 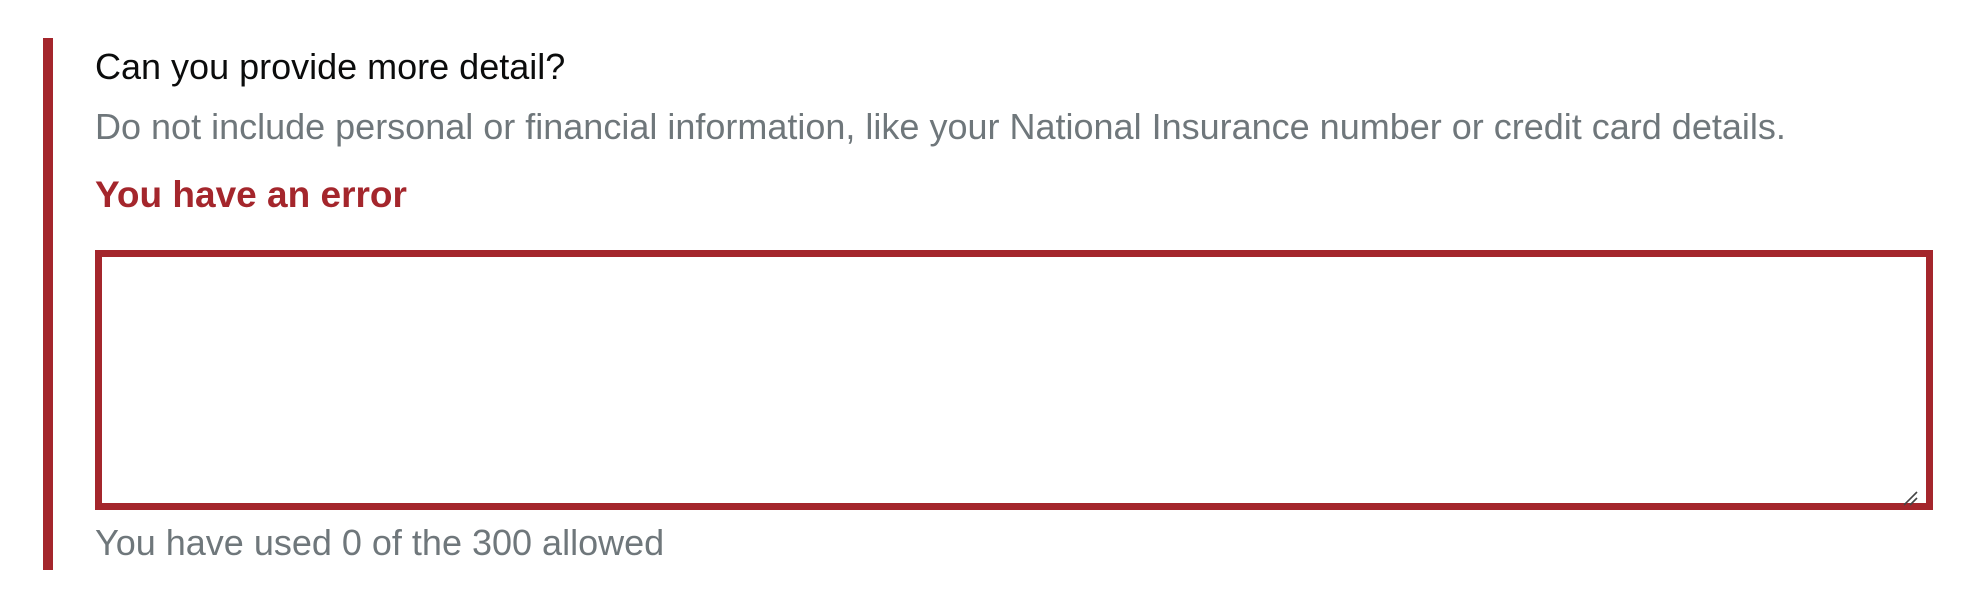 I want to click on question-label: Can you provide more detail?, so click(x=330, y=66).